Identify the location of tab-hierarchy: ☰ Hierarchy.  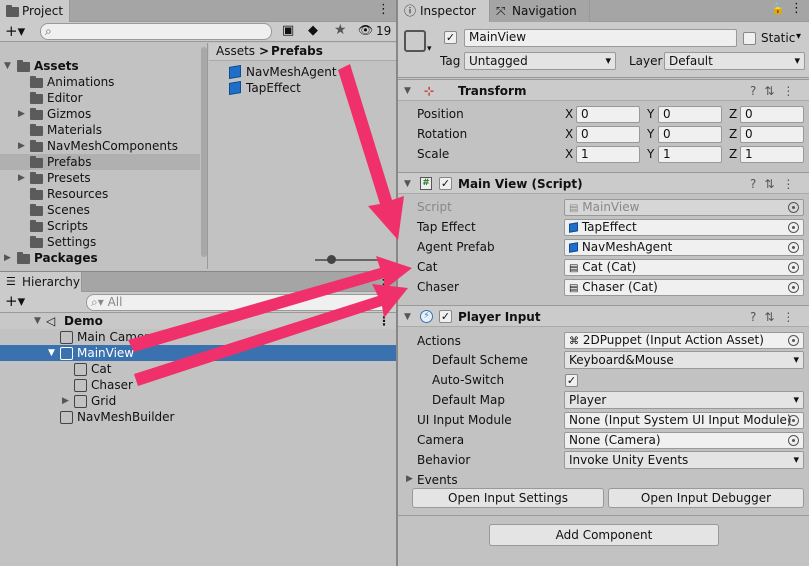
(41, 282).